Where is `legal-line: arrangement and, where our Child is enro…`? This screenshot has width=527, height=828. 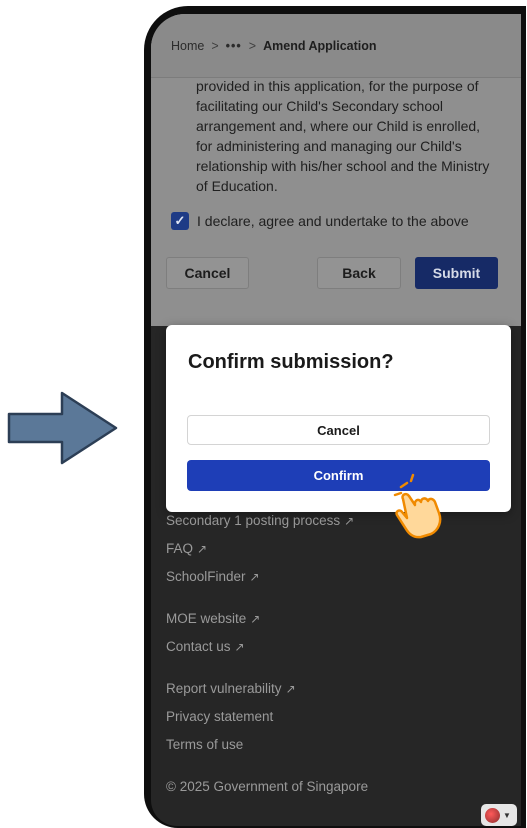 legal-line: arrangement and, where our Child is enro… is located at coordinates (338, 126).